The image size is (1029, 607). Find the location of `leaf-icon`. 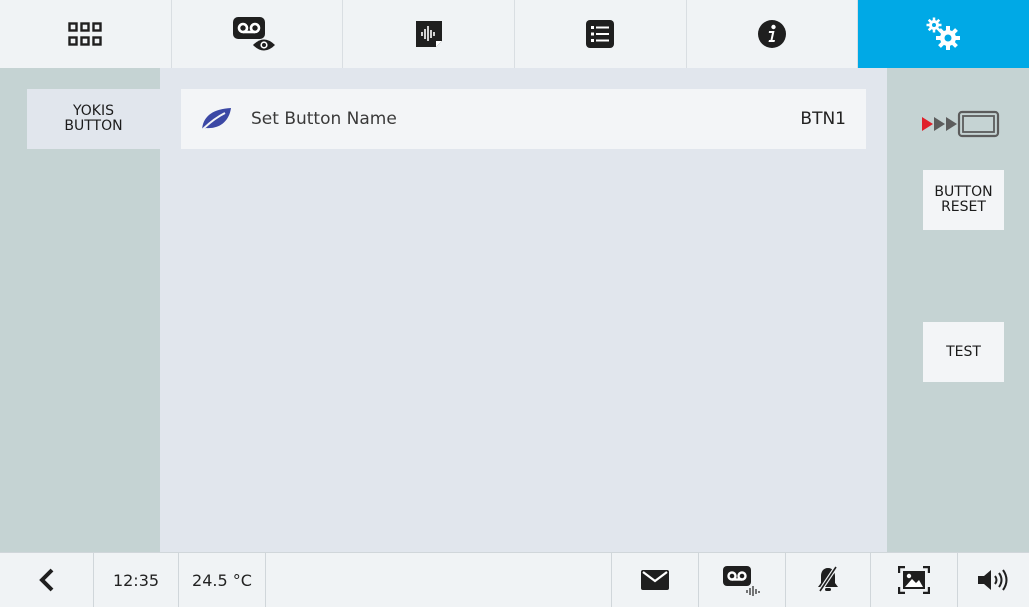

leaf-icon is located at coordinates (216, 119).